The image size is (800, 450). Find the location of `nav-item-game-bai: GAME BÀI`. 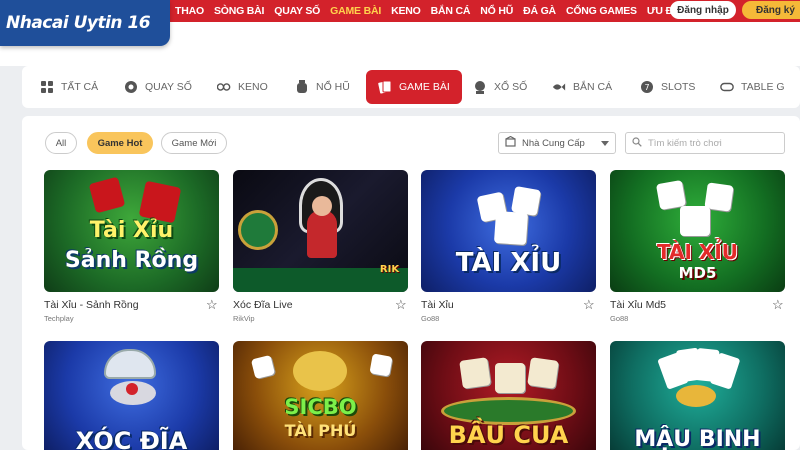

nav-item-game-bai: GAME BÀI is located at coordinates (355, 11).